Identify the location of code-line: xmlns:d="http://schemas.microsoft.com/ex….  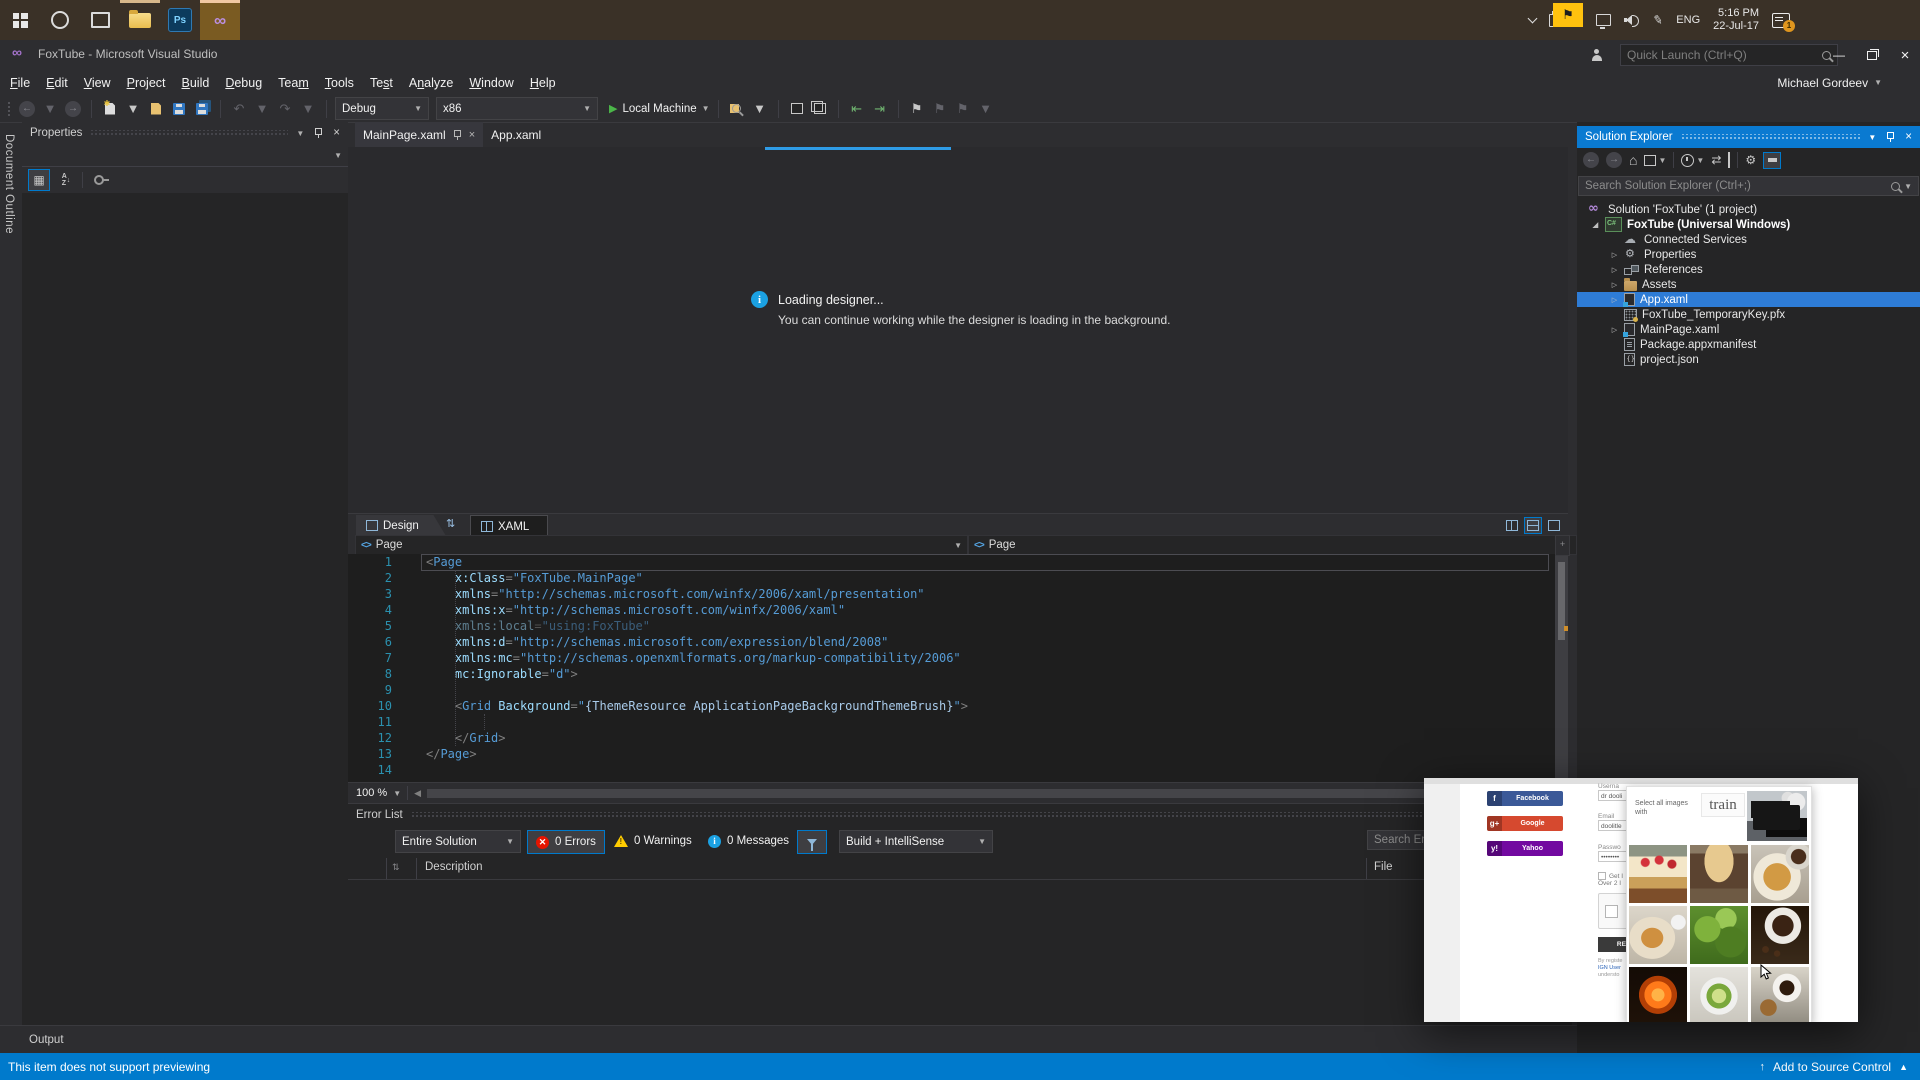
(697, 642).